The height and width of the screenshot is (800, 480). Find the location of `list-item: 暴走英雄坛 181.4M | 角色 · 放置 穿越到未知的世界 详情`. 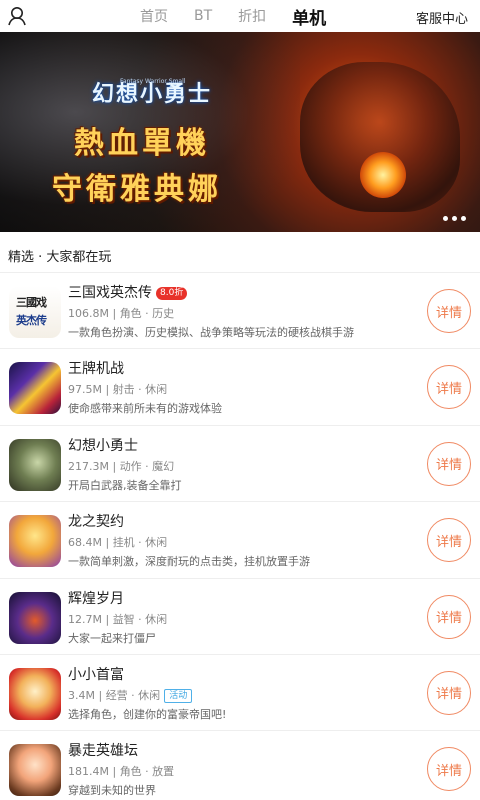

list-item: 暴走英雄坛 181.4M | 角色 · 放置 穿越到未知的世界 详情 is located at coordinates (240, 765).